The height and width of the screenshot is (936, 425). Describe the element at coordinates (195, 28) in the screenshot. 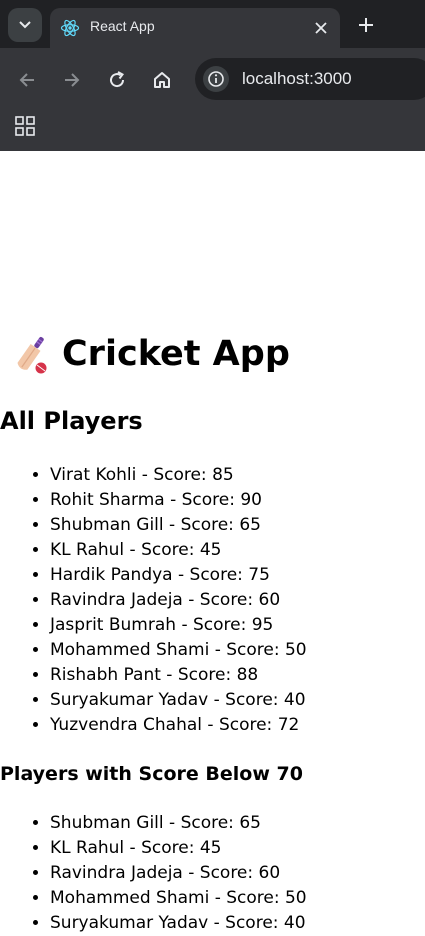

I see `tab-react-app: React App` at that location.